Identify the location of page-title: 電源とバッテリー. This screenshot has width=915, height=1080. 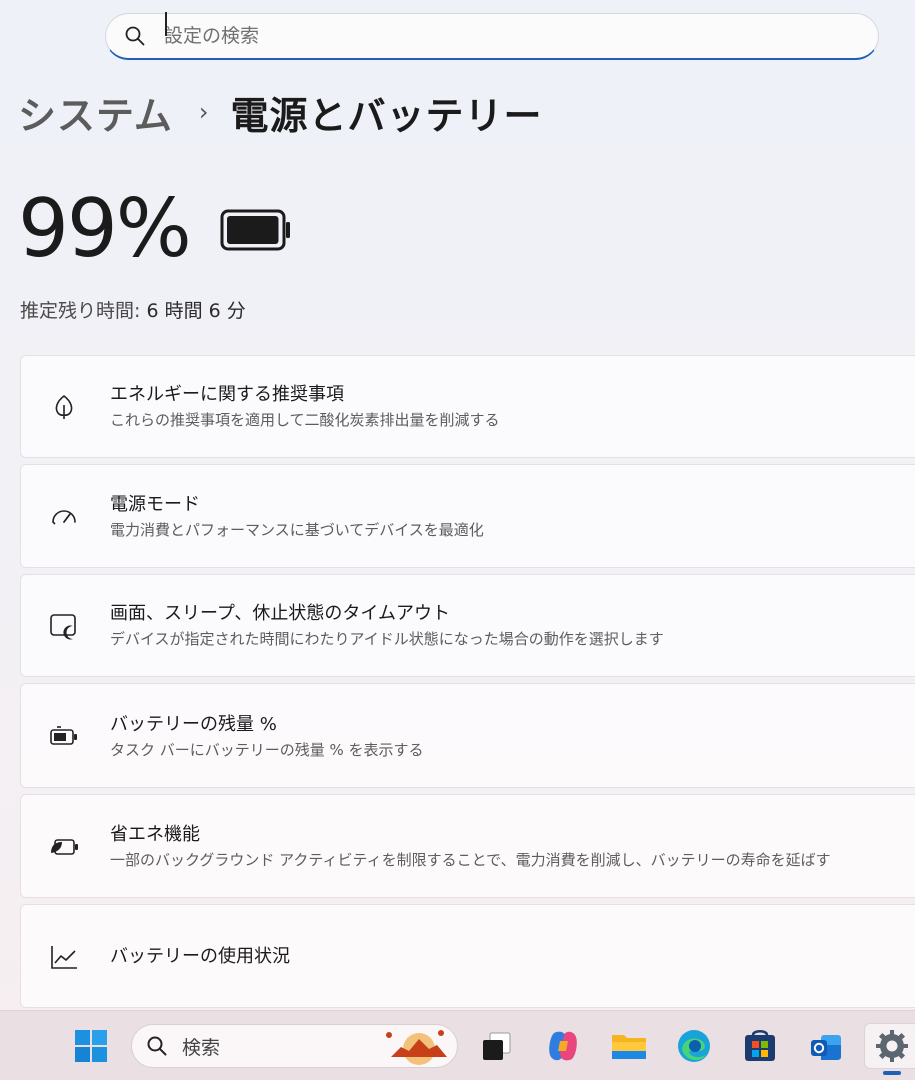
(386, 115).